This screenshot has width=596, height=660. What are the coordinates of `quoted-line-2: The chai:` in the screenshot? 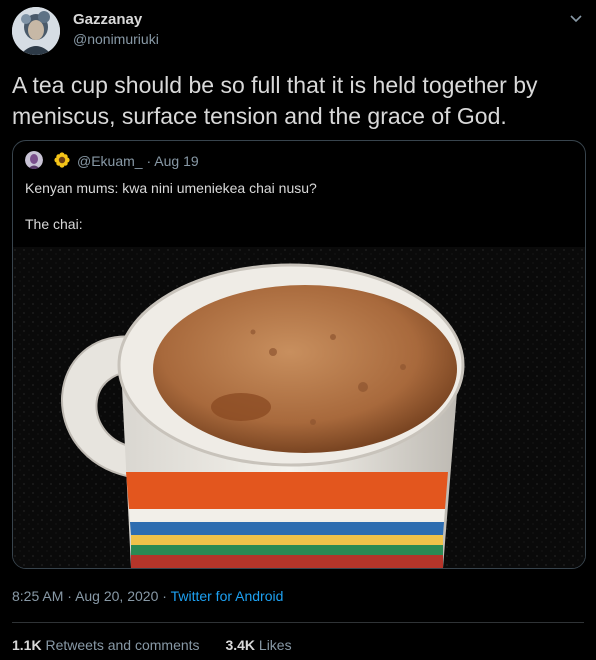 It's located at (54, 224).